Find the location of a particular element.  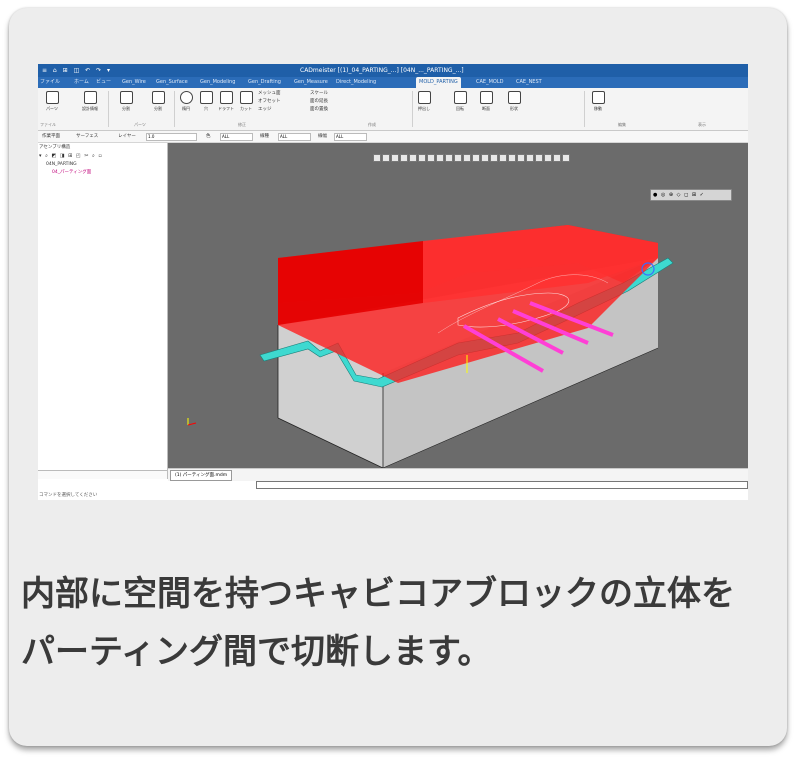

ribbon-button: 移動 is located at coordinates (598, 101).